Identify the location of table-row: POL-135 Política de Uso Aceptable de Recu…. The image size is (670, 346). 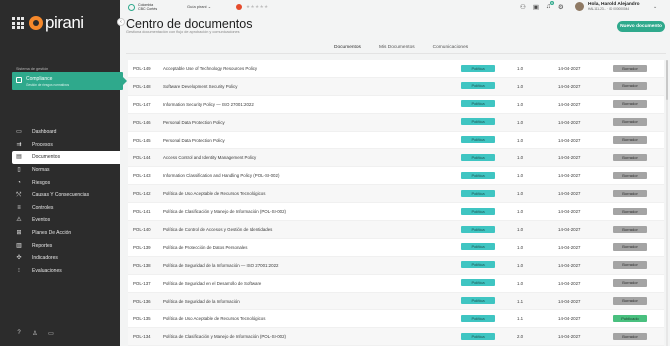
(396, 319).